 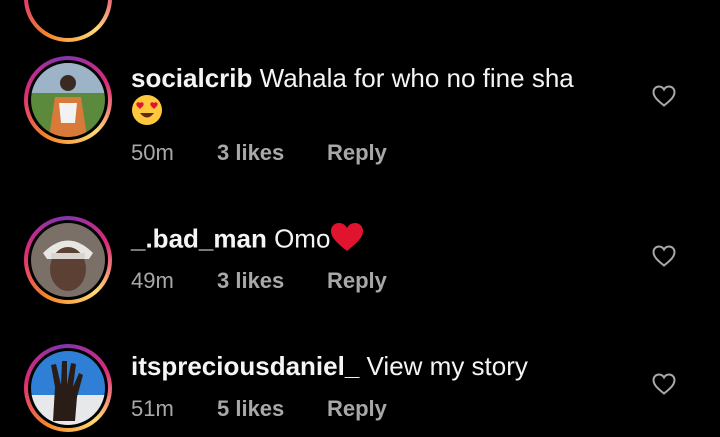 What do you see at coordinates (272, 409) in the screenshot?
I see `likes-count: 5 likes` at bounding box center [272, 409].